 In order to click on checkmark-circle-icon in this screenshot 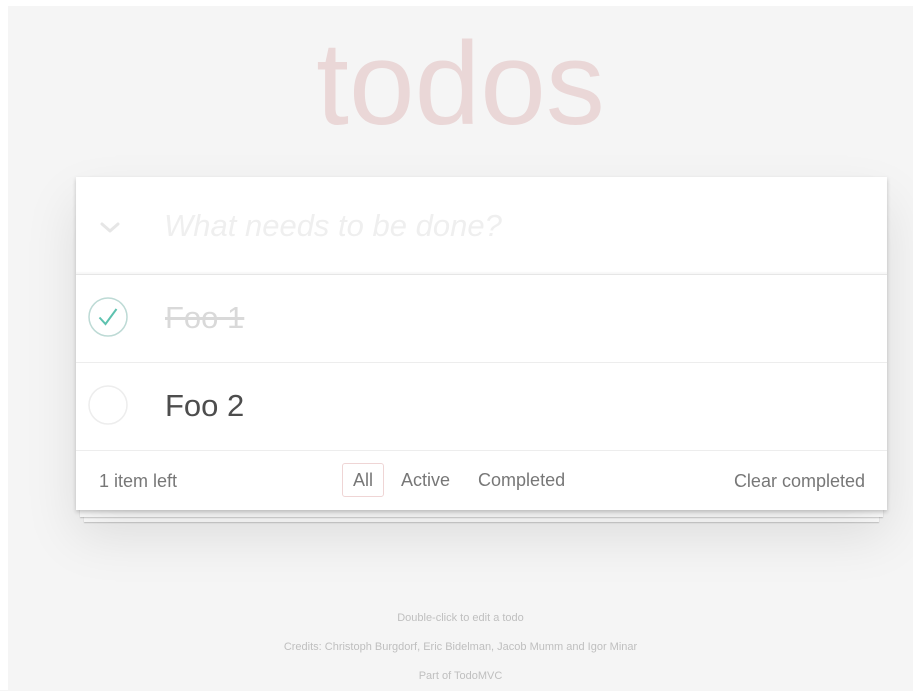, I will do `click(108, 317)`.